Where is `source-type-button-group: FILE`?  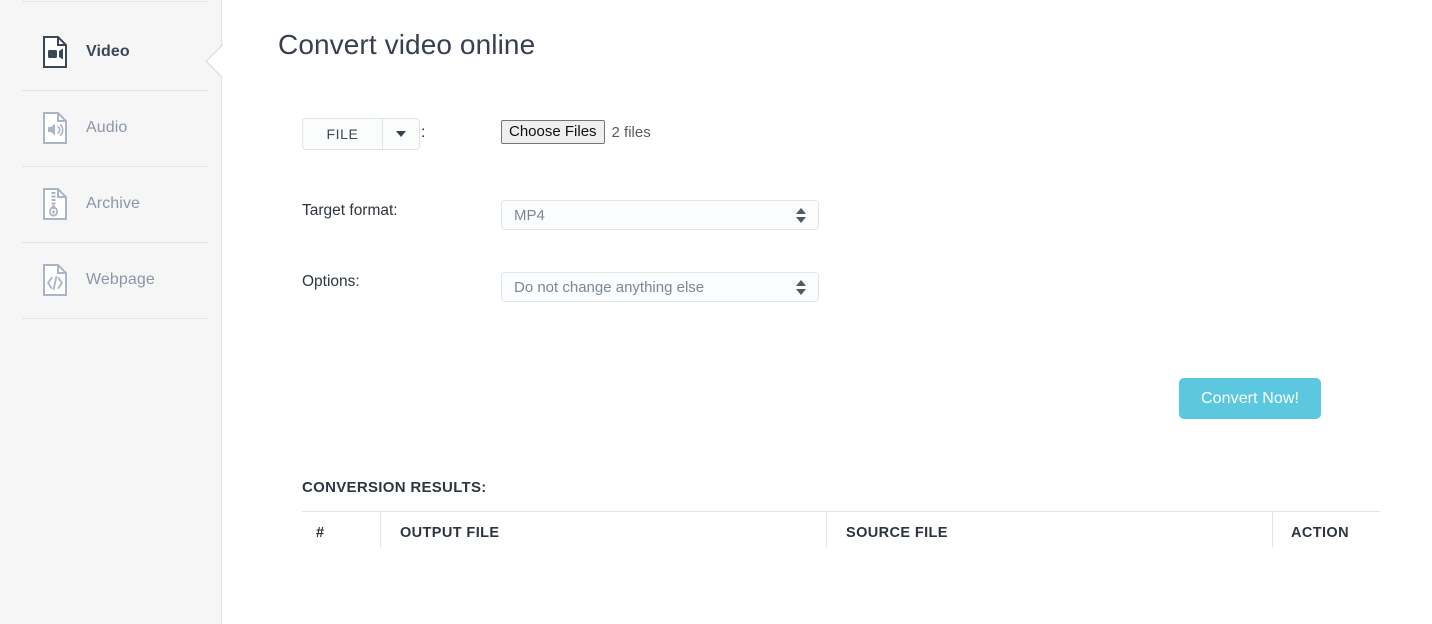 source-type-button-group: FILE is located at coordinates (361, 134).